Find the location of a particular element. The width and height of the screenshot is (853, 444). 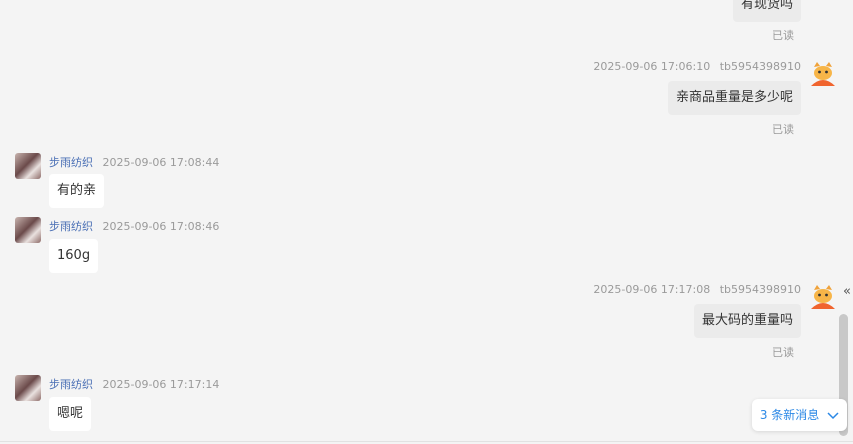

message-time: 2025-09-06 17:17:08 is located at coordinates (652, 289).